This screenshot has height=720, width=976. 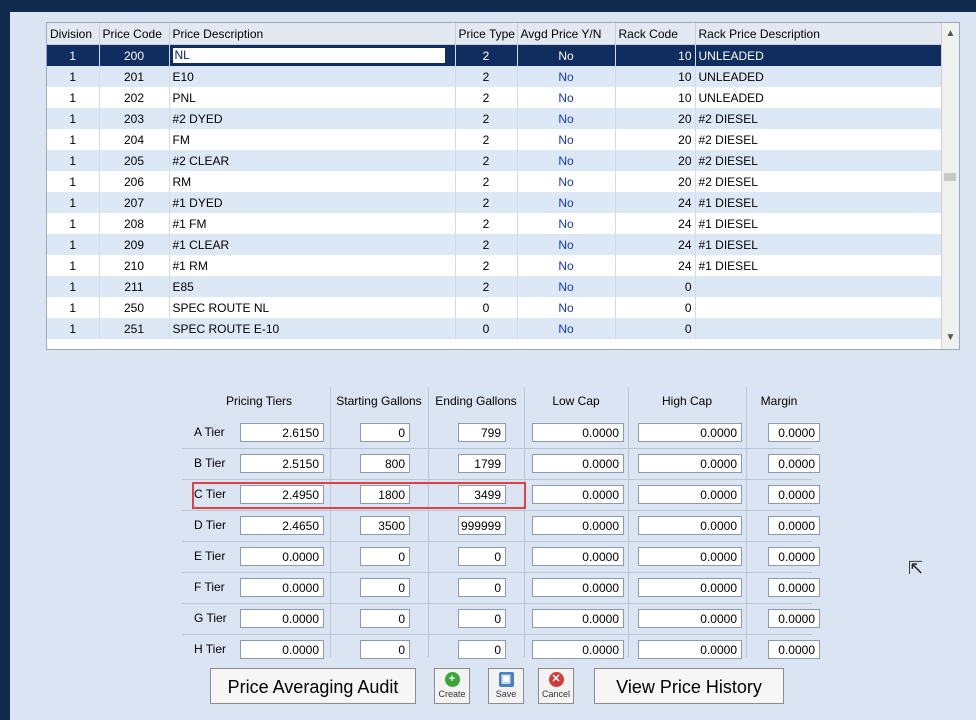 What do you see at coordinates (134, 97) in the screenshot?
I see `price-code-cell: 202` at bounding box center [134, 97].